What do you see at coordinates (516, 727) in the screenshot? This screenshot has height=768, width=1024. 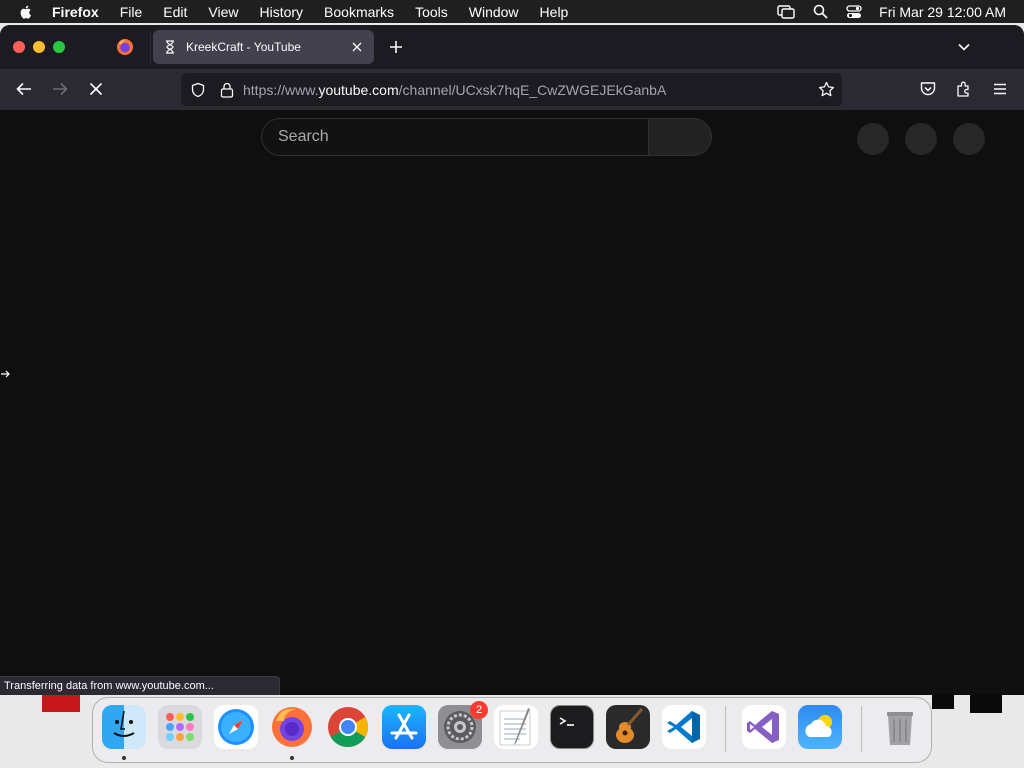 I see `textedit-icon` at bounding box center [516, 727].